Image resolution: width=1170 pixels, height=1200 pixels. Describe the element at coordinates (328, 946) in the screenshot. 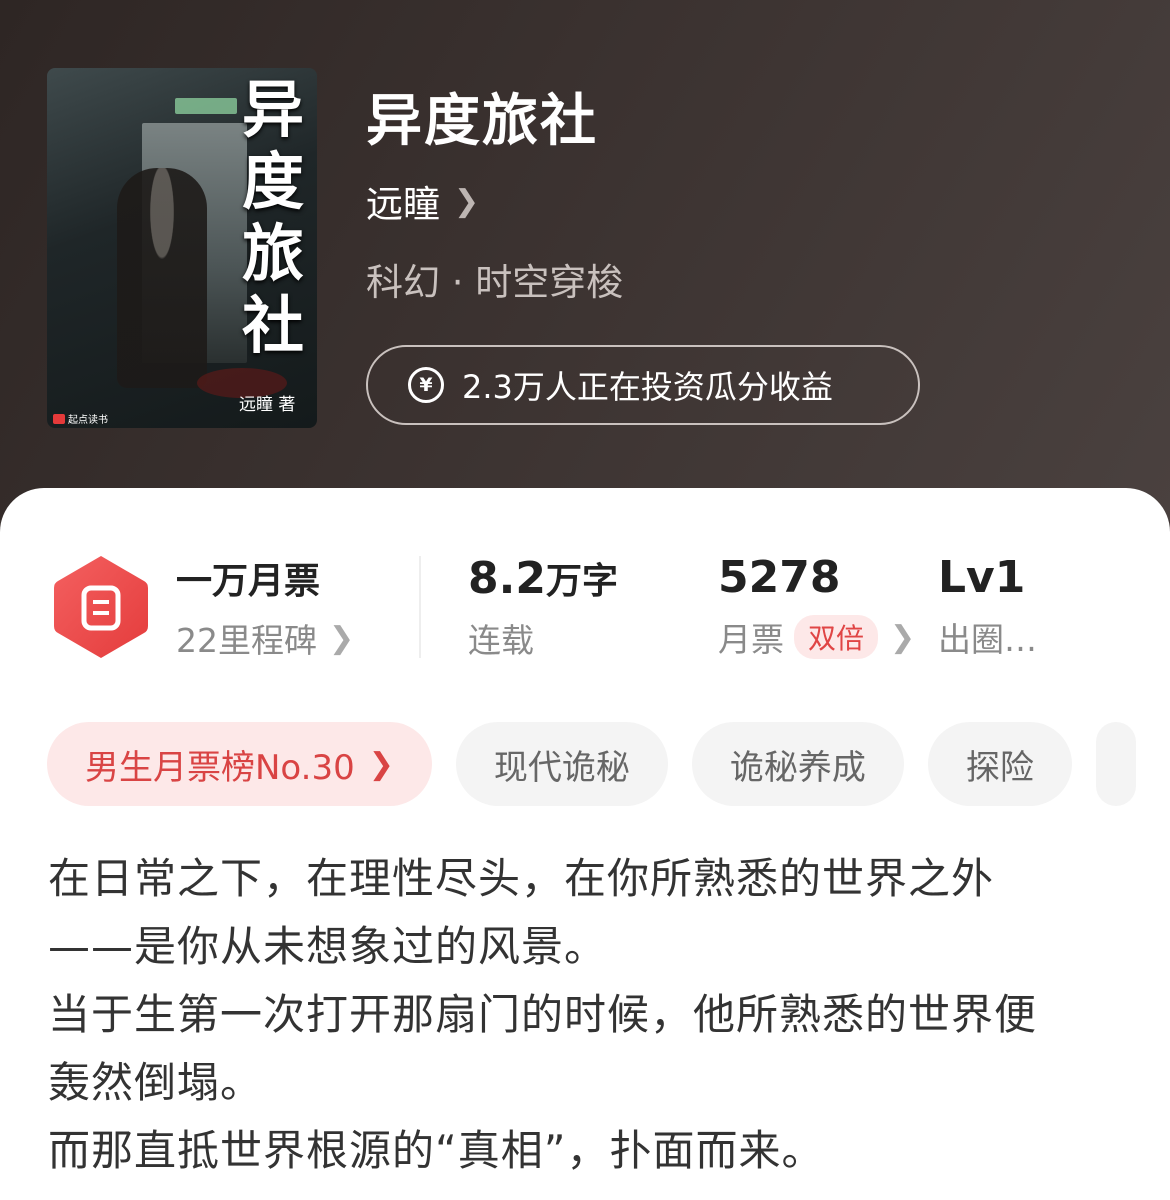

I see `description-line: ——是你从未想象过的风景。` at that location.